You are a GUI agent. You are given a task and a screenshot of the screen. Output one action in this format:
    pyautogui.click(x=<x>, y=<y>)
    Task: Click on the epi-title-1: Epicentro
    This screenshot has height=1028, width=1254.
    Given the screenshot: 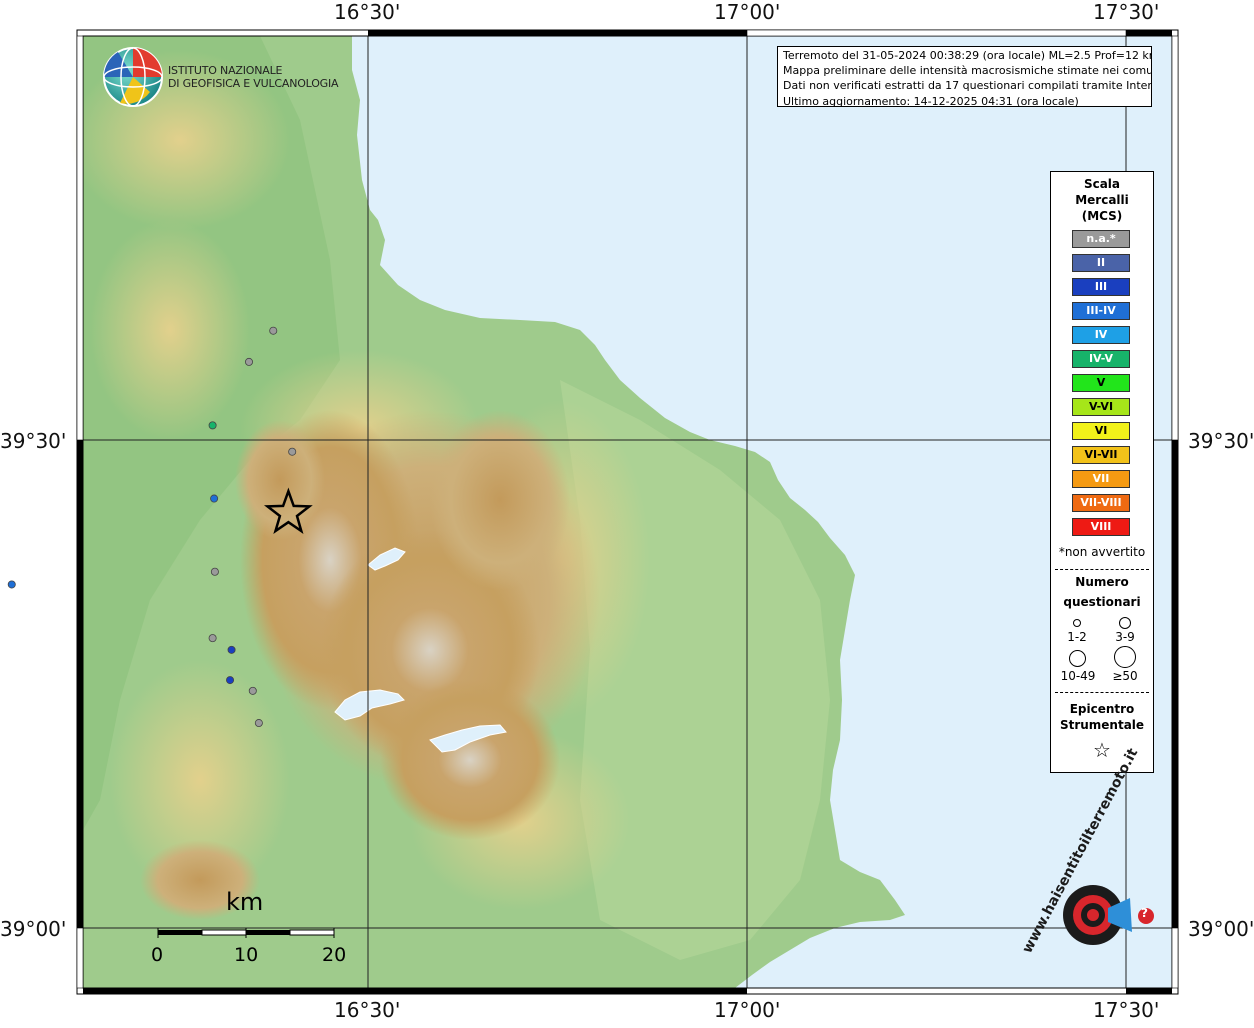 What is the action you would take?
    pyautogui.click(x=1102, y=709)
    